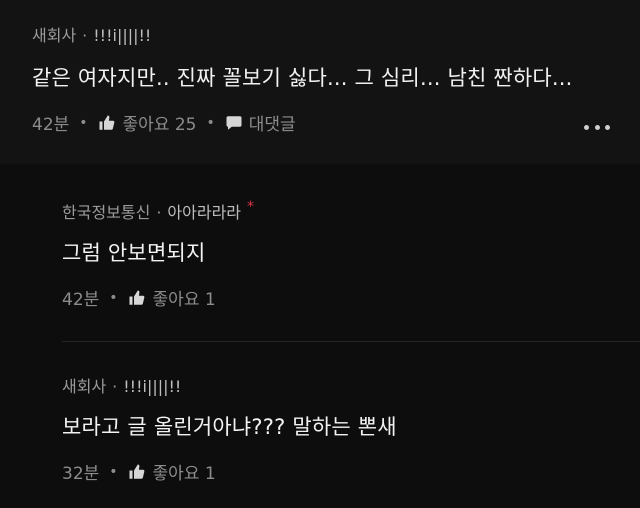 The height and width of the screenshot is (508, 640). What do you see at coordinates (251, 207) in the screenshot?
I see `author-badge: *` at bounding box center [251, 207].